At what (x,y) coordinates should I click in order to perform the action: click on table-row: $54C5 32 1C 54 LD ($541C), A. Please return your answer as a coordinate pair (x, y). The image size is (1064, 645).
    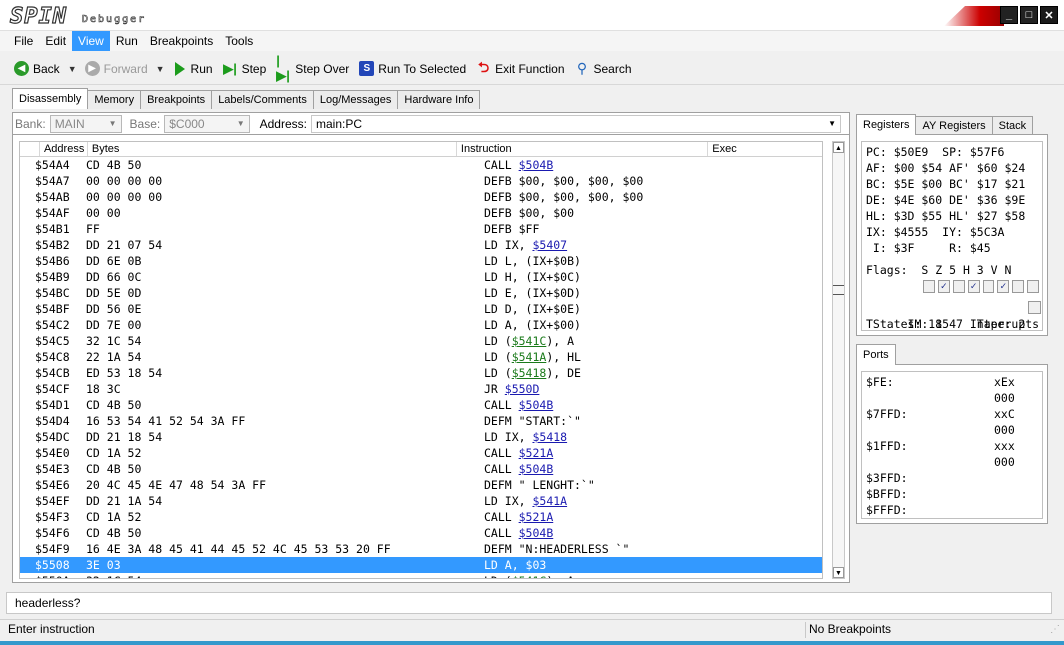
    Looking at the image, I should click on (421, 341).